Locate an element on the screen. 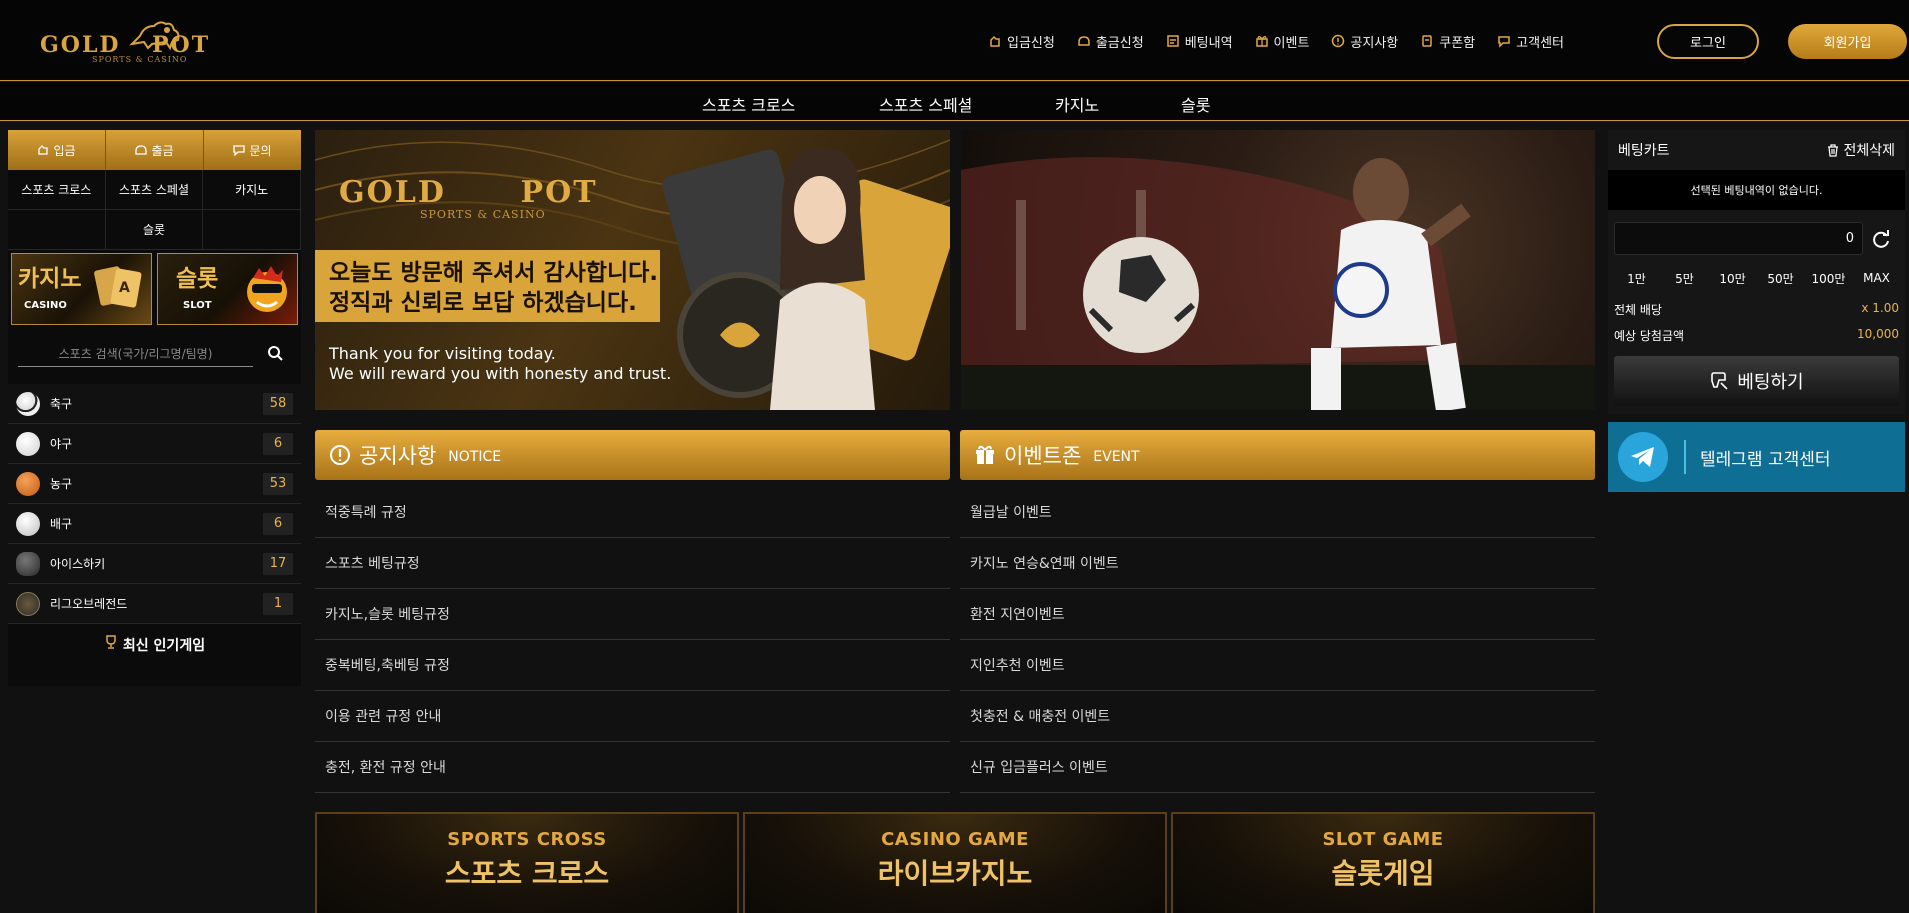 The image size is (1909, 913). chip-1m-button: 100만 is located at coordinates (1828, 278).